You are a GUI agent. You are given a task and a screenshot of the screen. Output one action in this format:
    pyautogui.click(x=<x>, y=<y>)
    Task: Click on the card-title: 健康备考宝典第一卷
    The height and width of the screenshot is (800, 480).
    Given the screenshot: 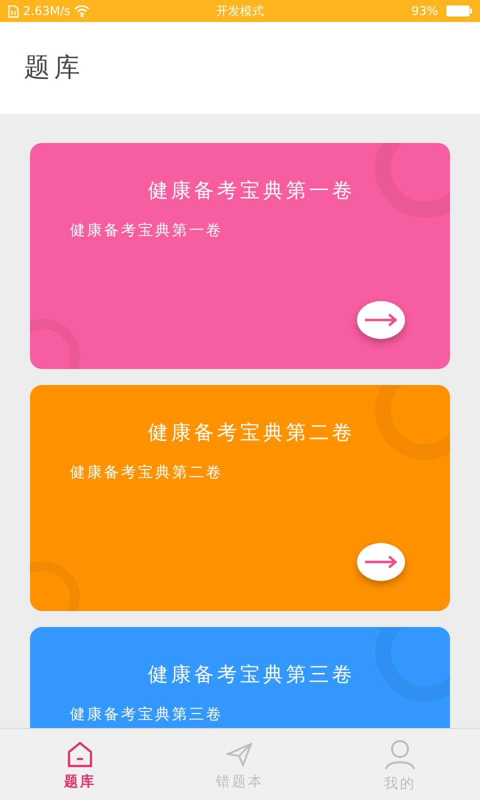 What is the action you would take?
    pyautogui.click(x=252, y=190)
    